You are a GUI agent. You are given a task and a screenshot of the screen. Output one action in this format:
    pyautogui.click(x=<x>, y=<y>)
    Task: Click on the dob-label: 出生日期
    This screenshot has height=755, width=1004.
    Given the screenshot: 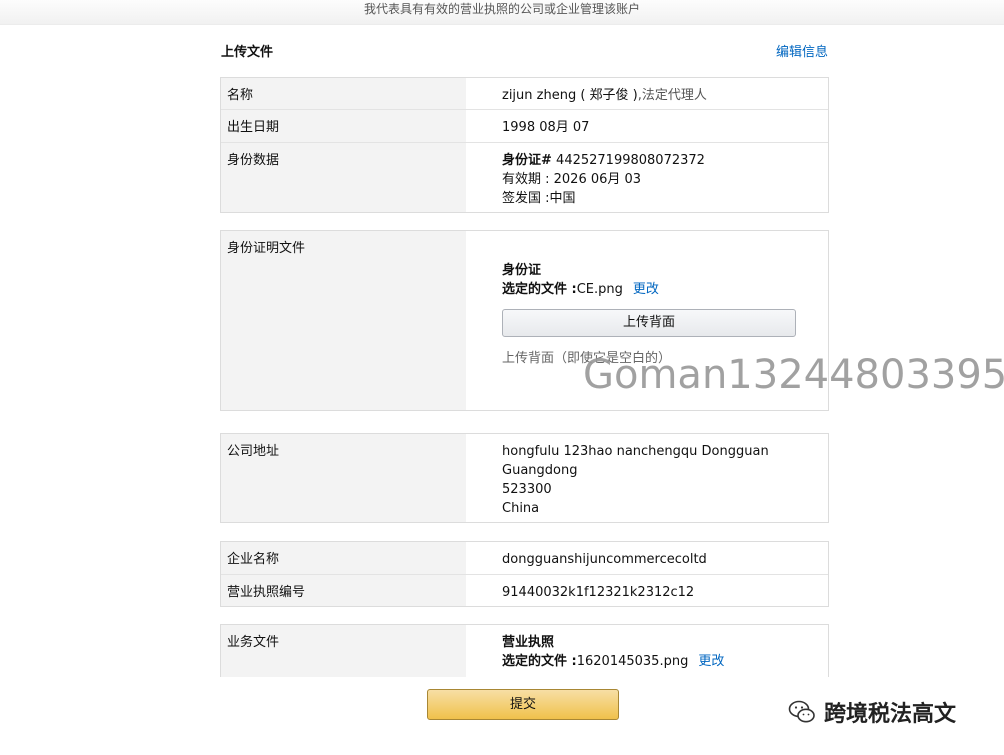 What is the action you would take?
    pyautogui.click(x=343, y=126)
    